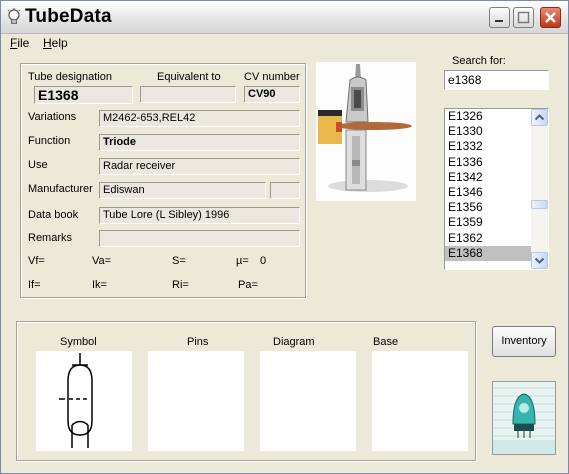 This screenshot has height=474, width=569. I want to click on tube-logo, so click(524, 418).